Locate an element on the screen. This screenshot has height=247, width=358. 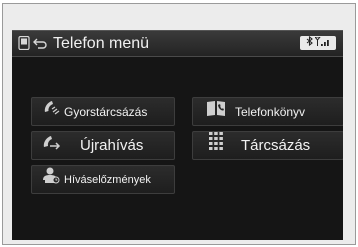
redial-button: Újrahívás is located at coordinates (103, 145).